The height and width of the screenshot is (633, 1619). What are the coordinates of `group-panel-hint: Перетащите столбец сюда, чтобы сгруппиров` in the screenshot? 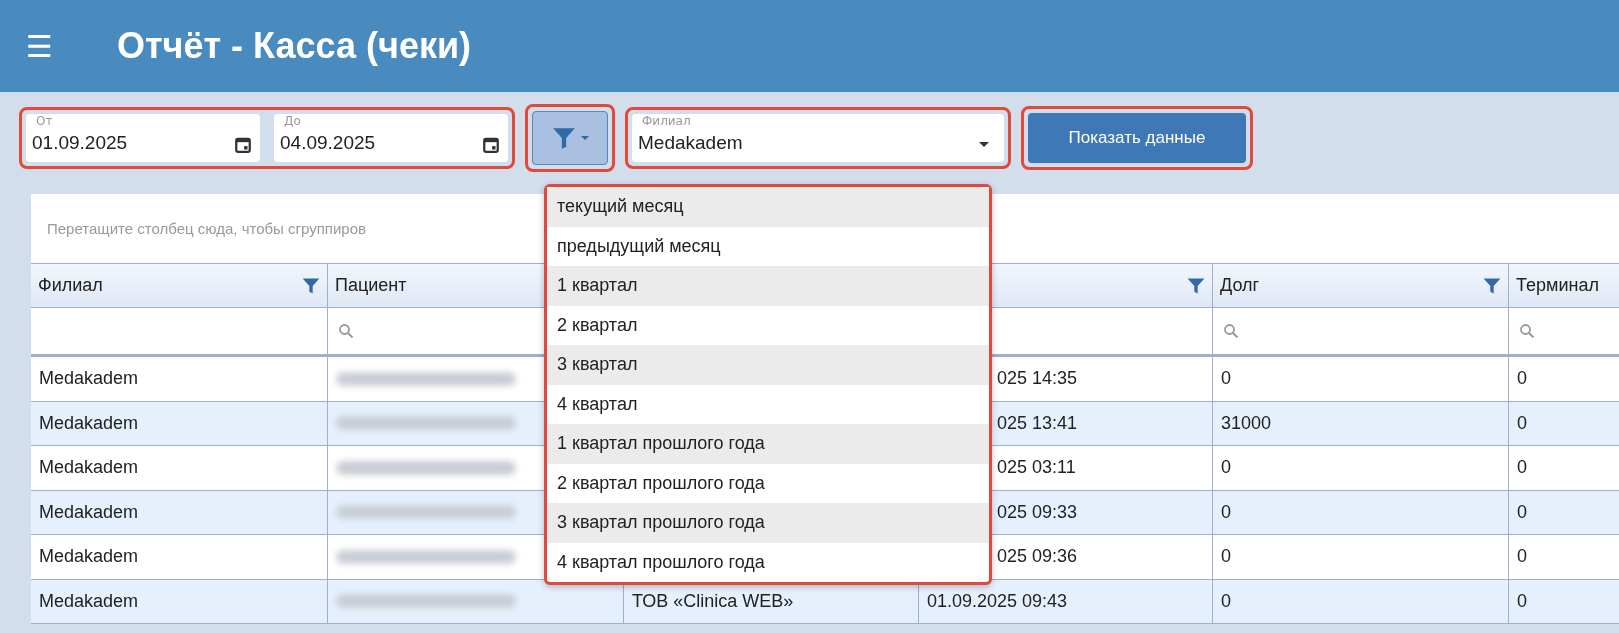 It's located at (206, 228).